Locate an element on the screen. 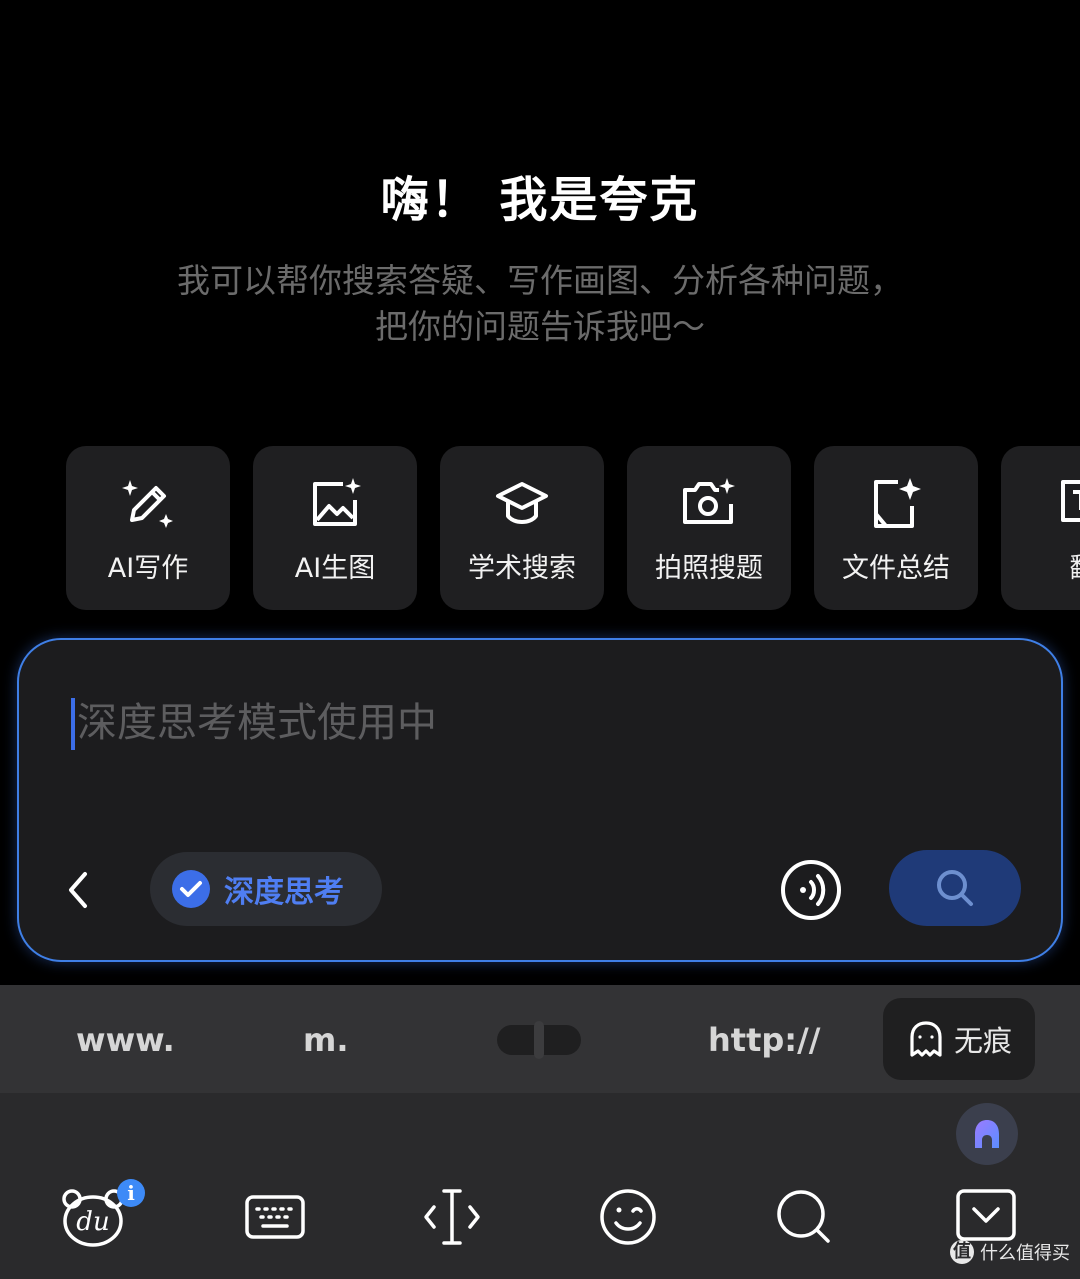 This screenshot has height=1279, width=1080. incognito-label: 无痕 is located at coordinates (982, 1041).